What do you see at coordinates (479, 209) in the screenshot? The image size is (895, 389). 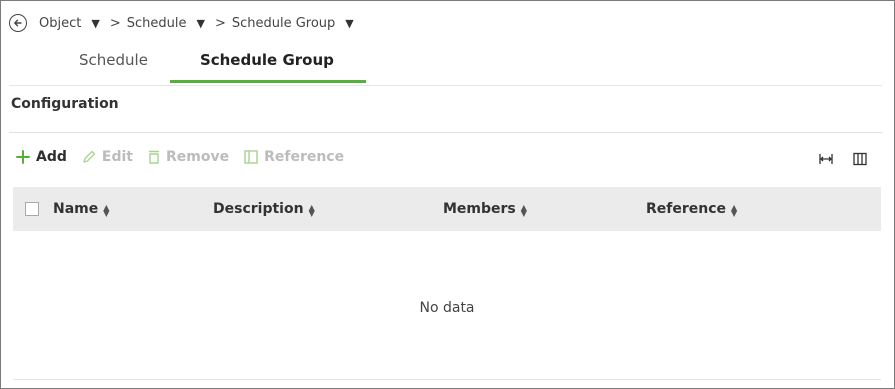 I see `column-label: Members` at bounding box center [479, 209].